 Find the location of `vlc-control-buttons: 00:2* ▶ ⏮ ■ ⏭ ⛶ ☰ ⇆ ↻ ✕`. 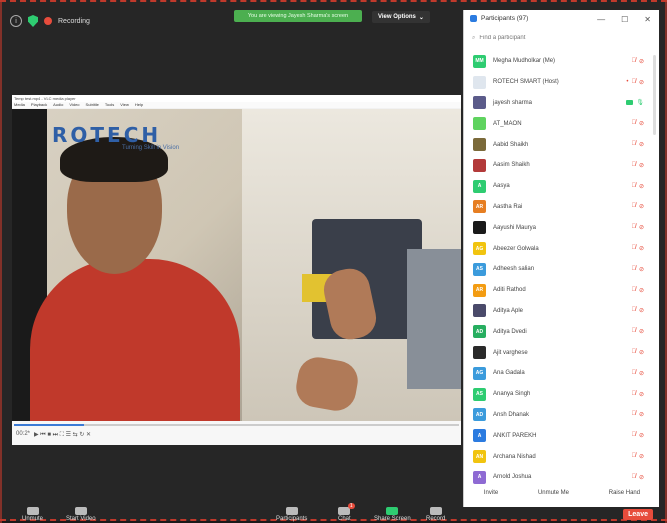

vlc-control-buttons: 00:2* ▶ ⏮ ■ ⏭ ⛶ ☰ ⇆ ↻ ✕ is located at coordinates (53, 435).